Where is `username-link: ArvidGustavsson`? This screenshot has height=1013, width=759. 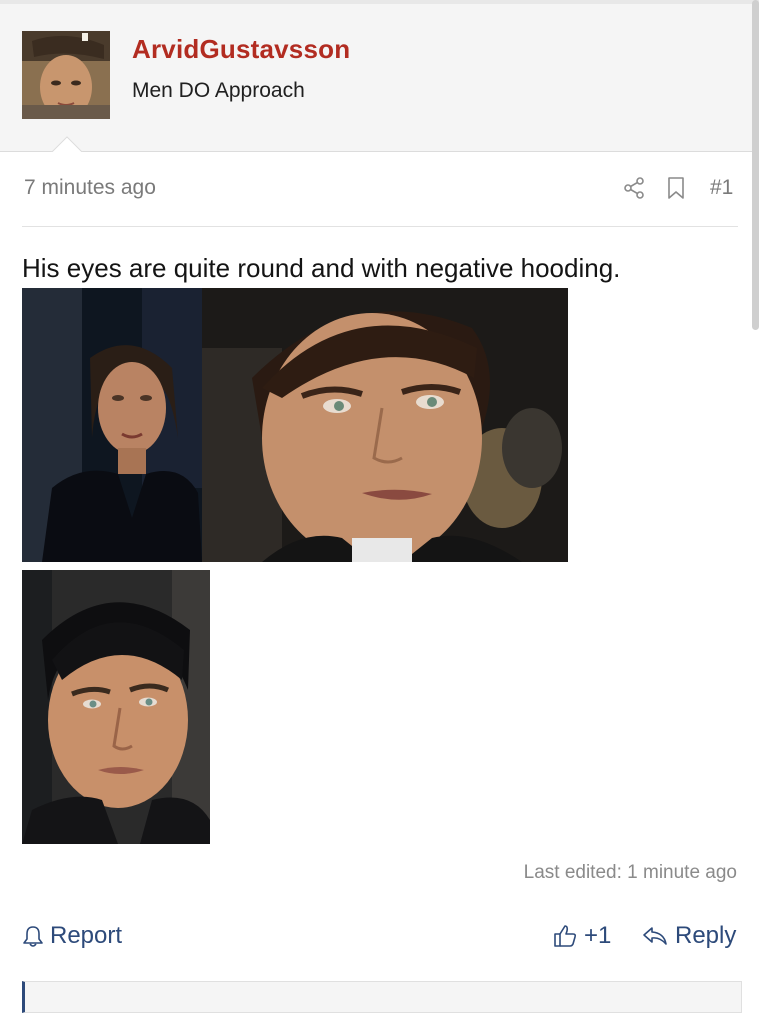
username-link: ArvidGustavsson is located at coordinates (241, 49).